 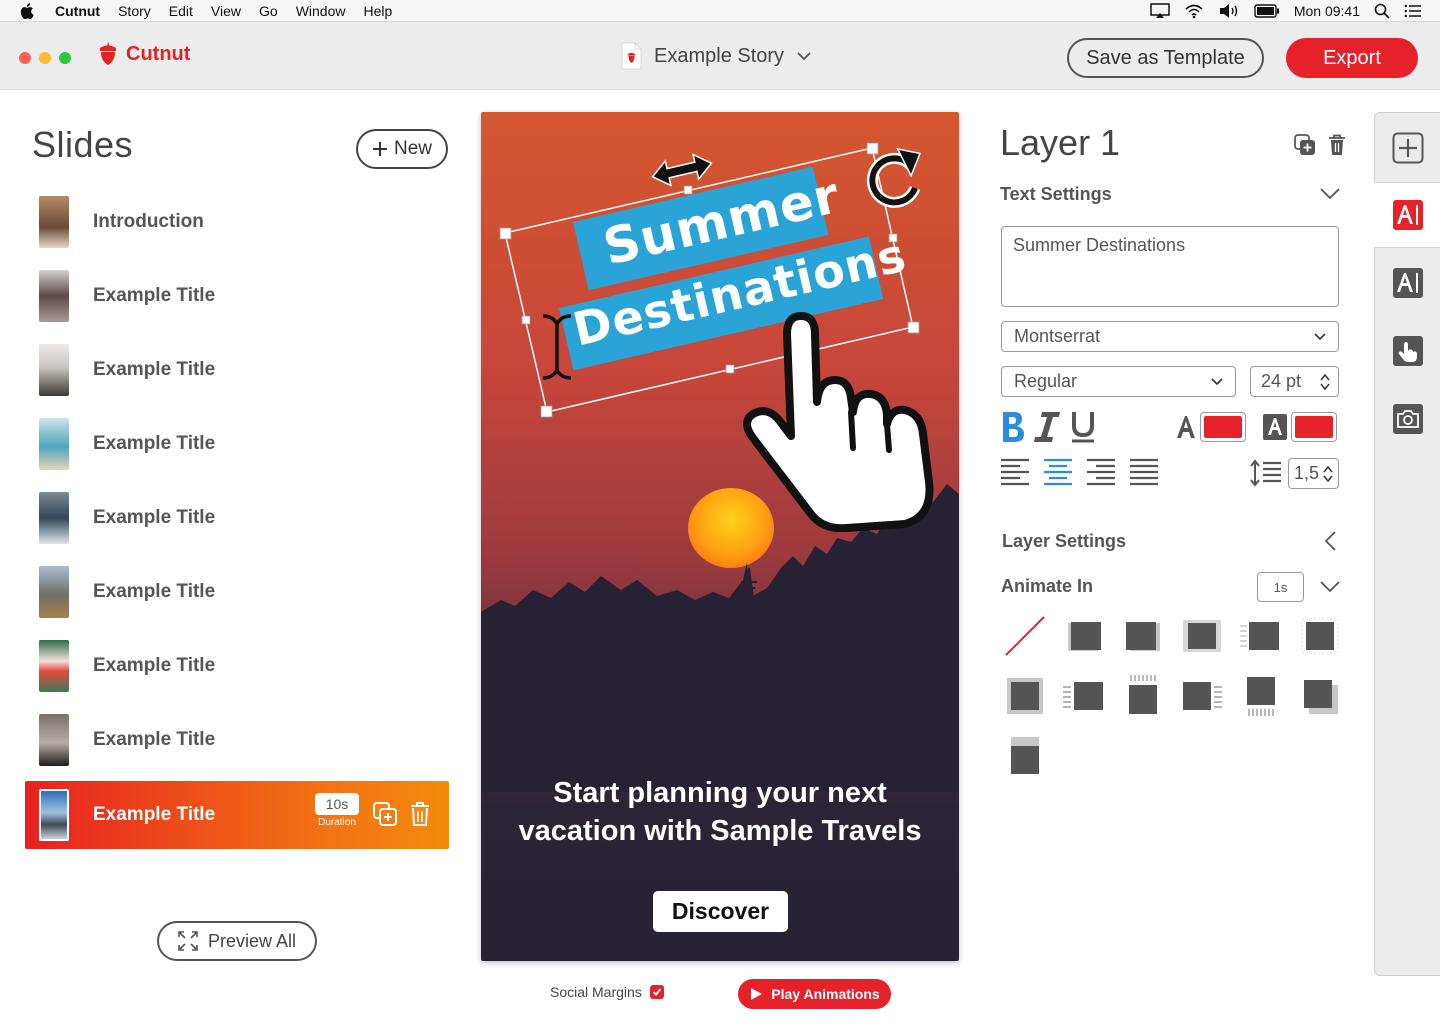 What do you see at coordinates (607, 992) in the screenshot?
I see `social-margins-toggle: Social Margins` at bounding box center [607, 992].